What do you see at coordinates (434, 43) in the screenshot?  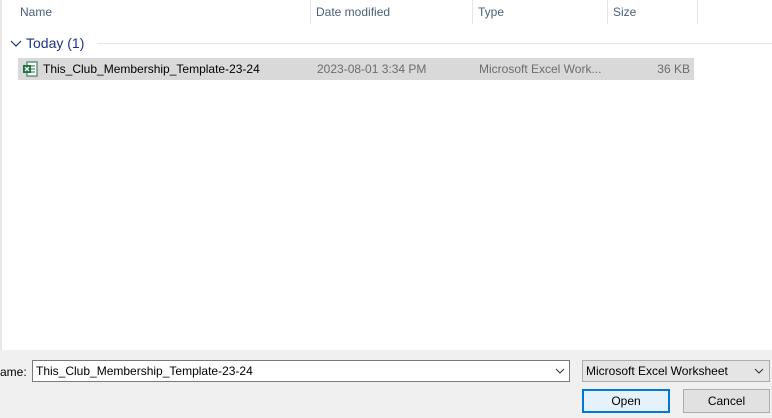 I see `group-divider` at bounding box center [434, 43].